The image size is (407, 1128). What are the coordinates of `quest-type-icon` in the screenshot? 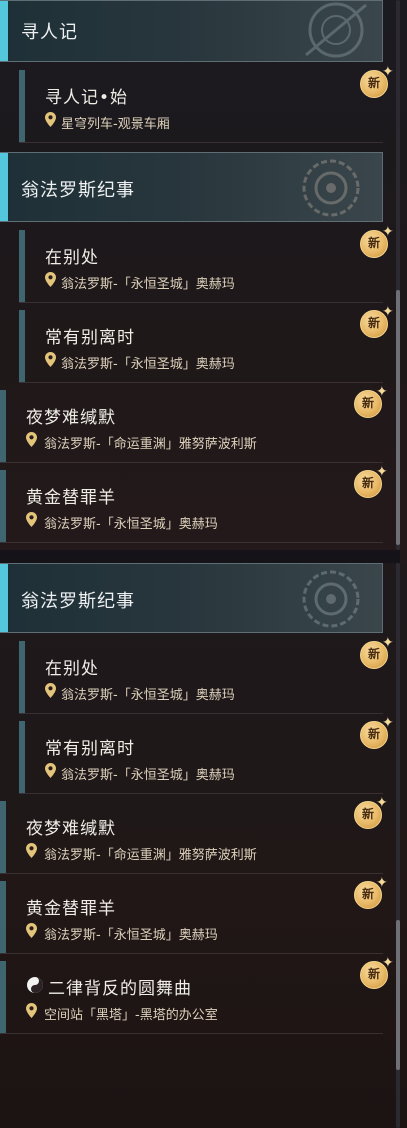 It's located at (35, 985).